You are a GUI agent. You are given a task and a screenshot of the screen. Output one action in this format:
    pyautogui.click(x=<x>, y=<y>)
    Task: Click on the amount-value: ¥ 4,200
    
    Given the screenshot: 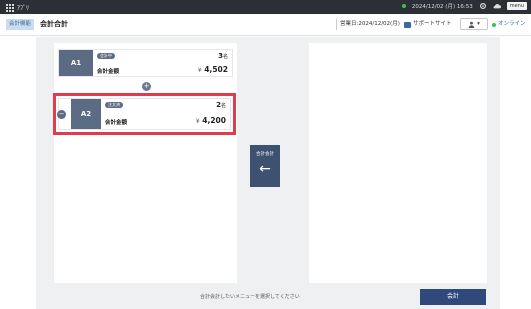 What is the action you would take?
    pyautogui.click(x=210, y=120)
    